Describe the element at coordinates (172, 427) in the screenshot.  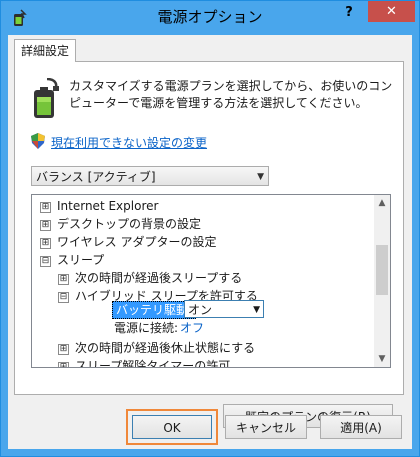
I see `ok-button: OK` at that location.